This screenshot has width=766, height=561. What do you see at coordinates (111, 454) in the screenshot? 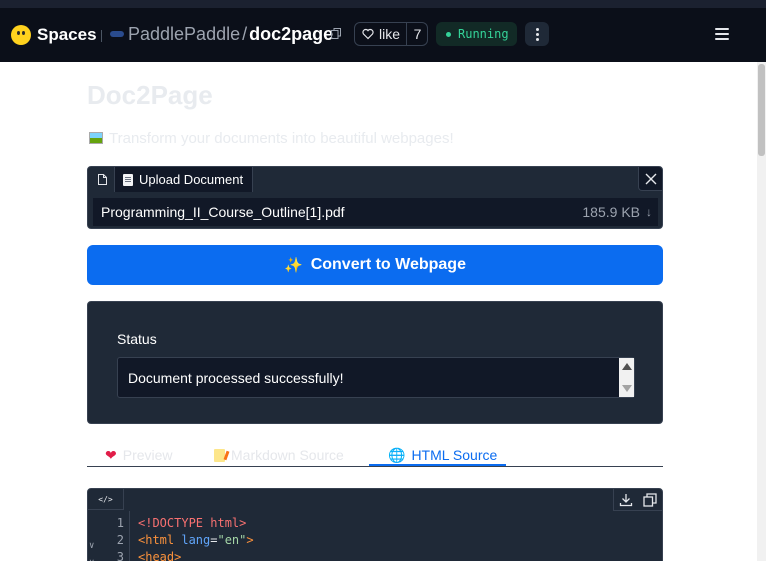
I see `heart-icon: ❤` at bounding box center [111, 454].